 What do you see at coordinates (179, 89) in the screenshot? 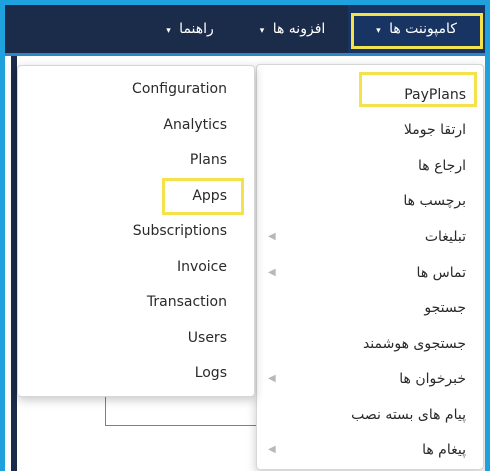
I see `submenu-item-label: Configuration` at bounding box center [179, 89].